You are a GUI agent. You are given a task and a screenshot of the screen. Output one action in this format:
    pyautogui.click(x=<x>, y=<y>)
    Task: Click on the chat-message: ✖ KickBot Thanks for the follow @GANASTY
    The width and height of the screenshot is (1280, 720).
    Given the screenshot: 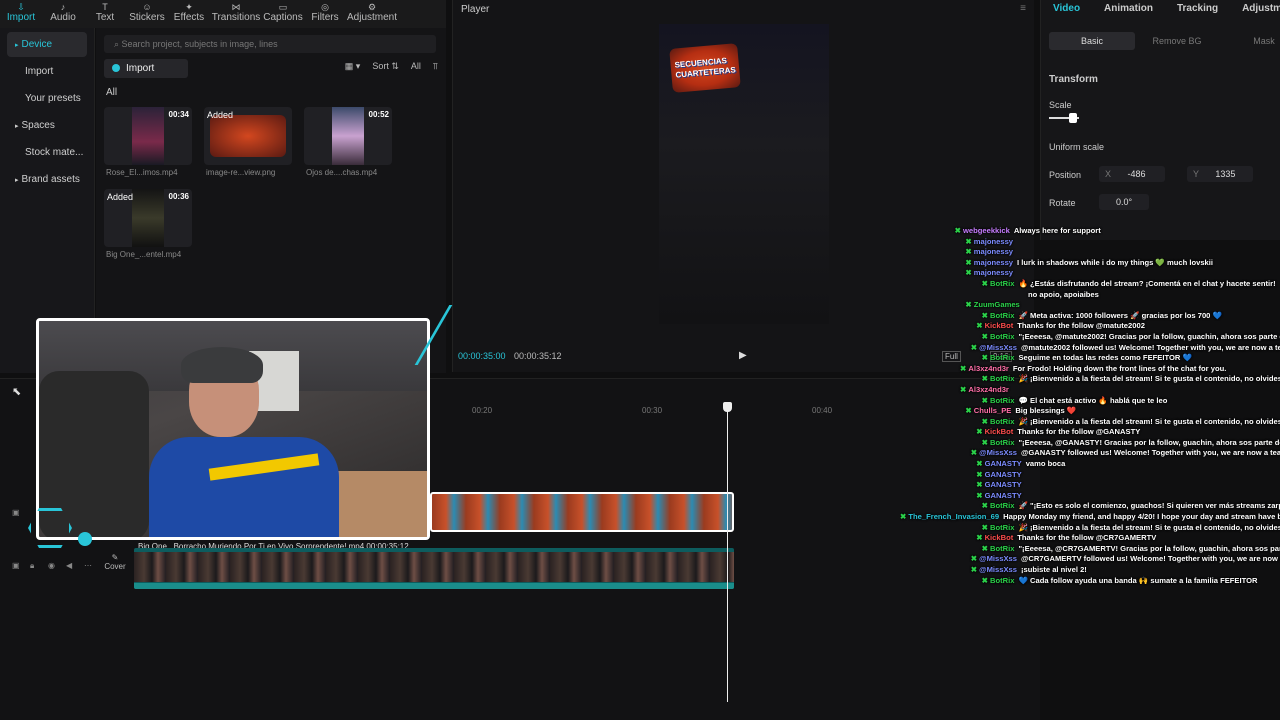 What is the action you would take?
    pyautogui.click(x=1090, y=432)
    